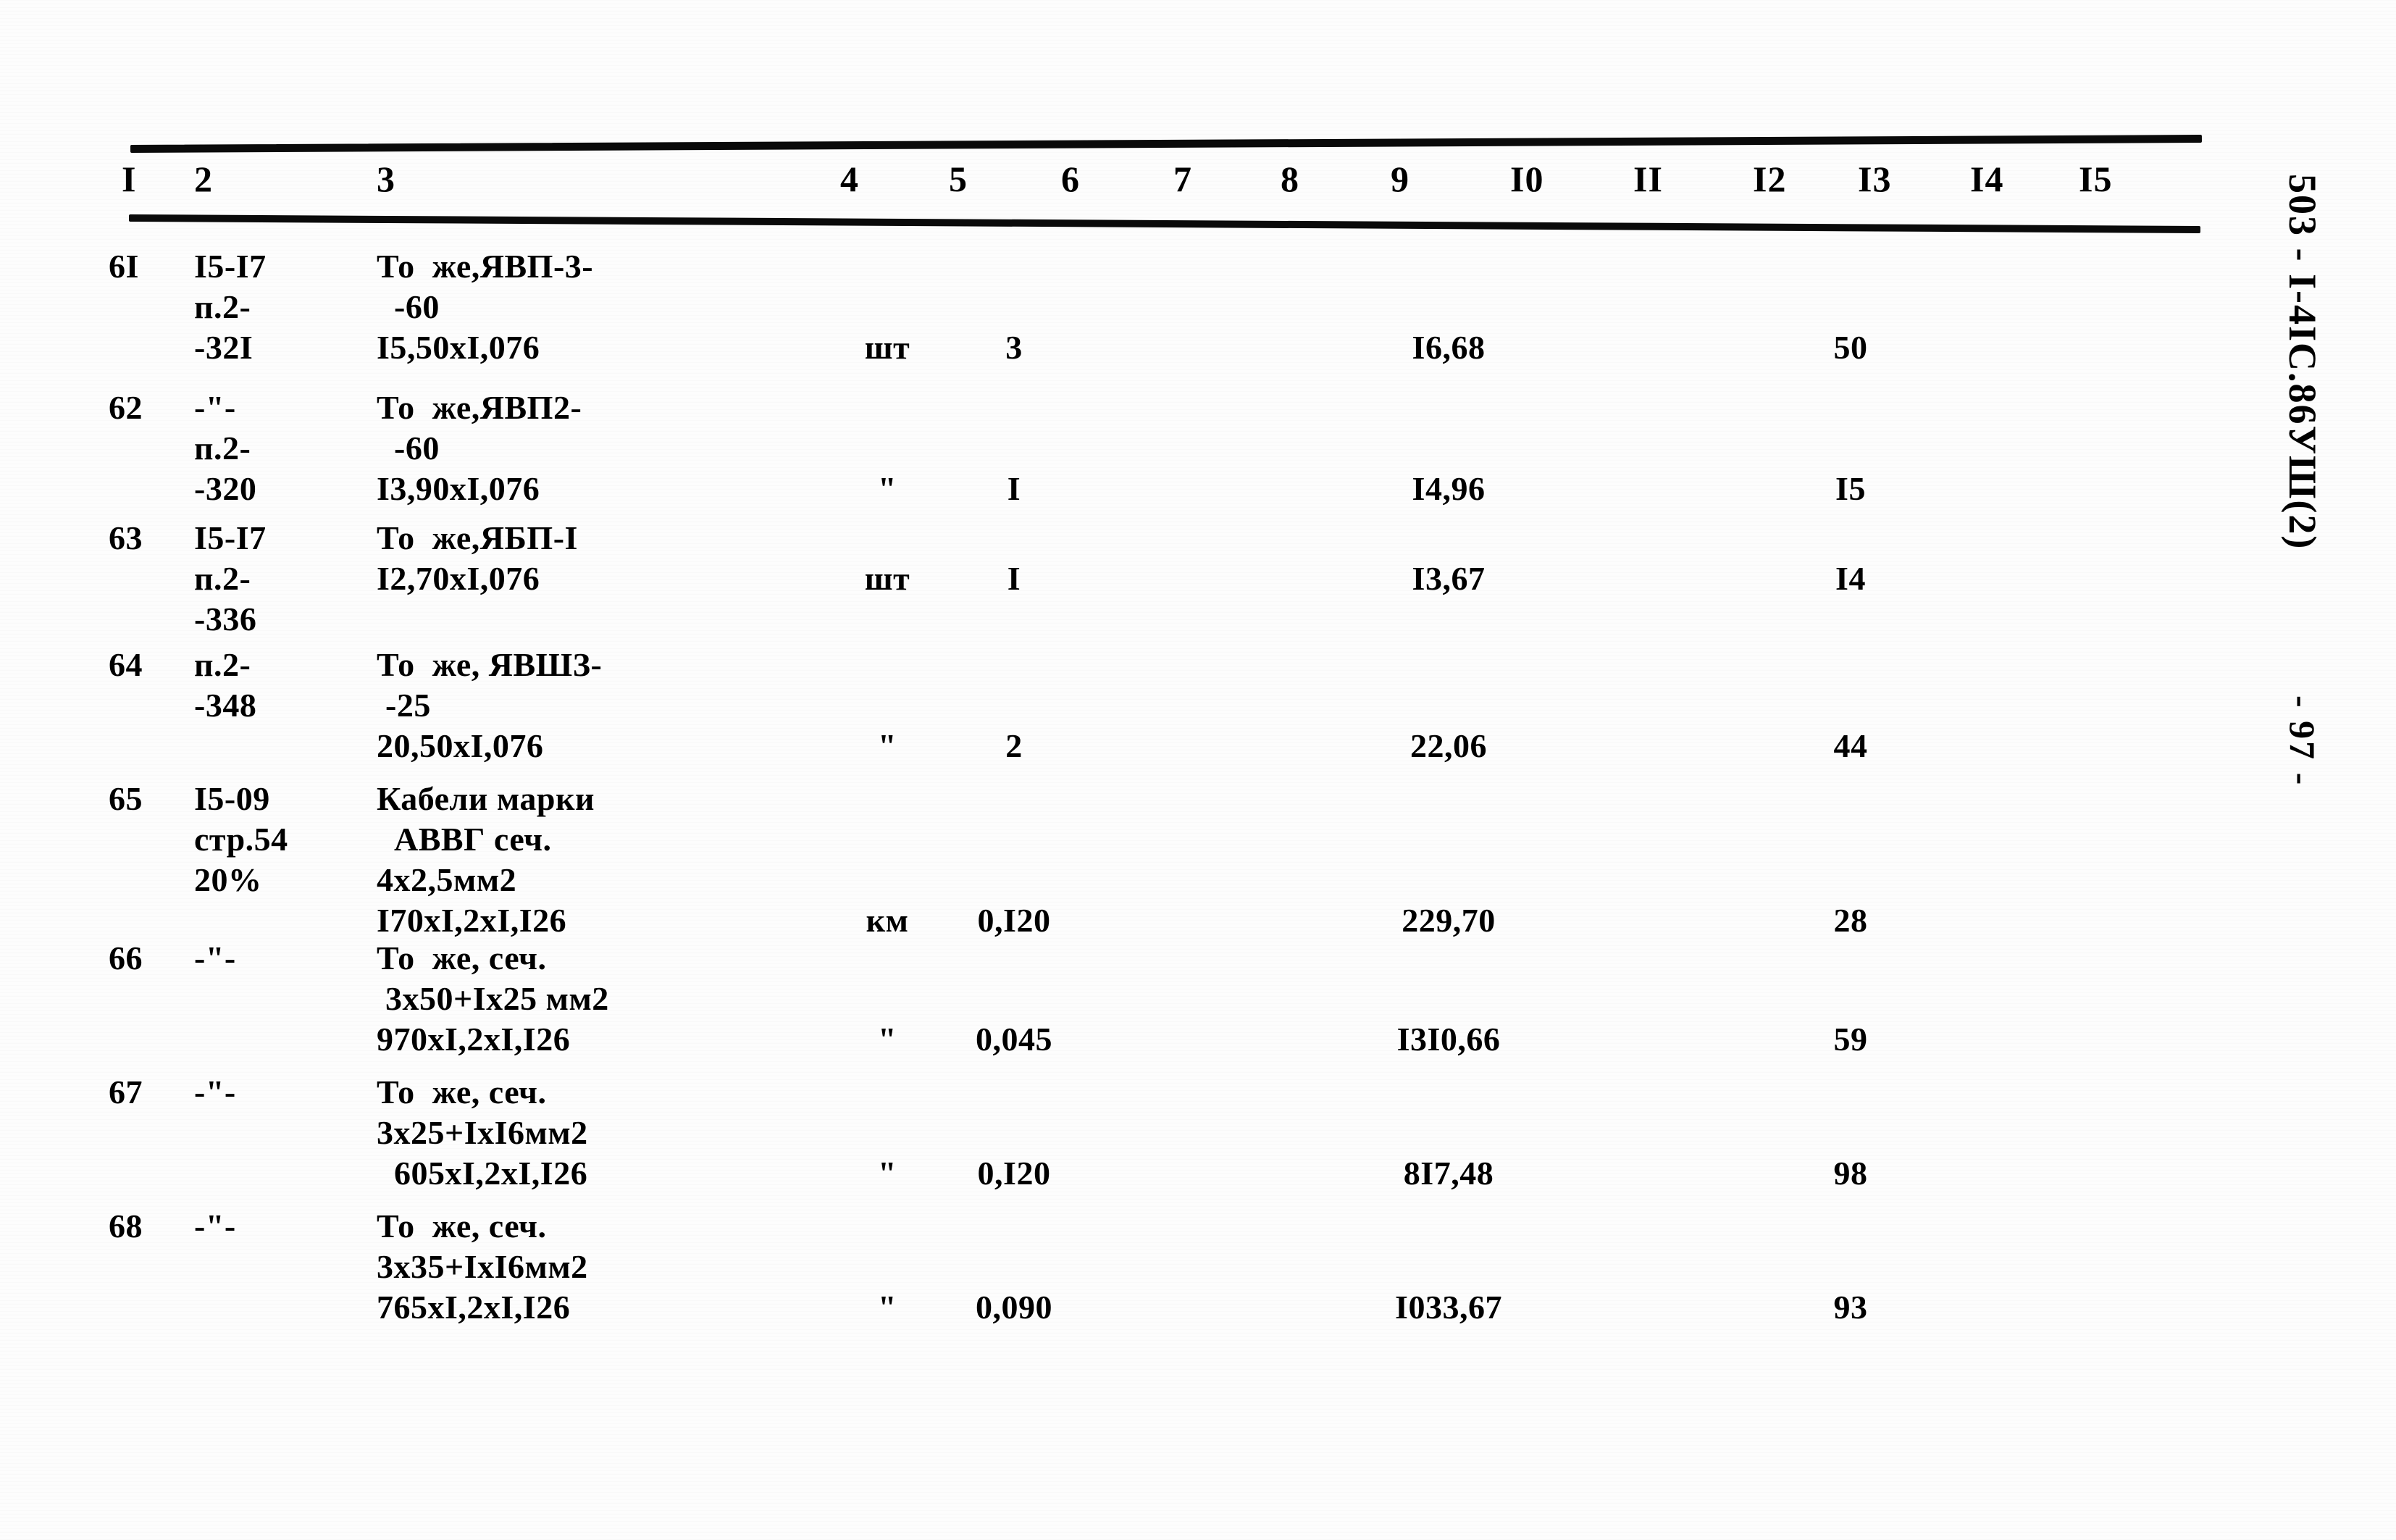  Describe the element at coordinates (225, 448) in the screenshot. I see `row-code: -"- п.2- -320` at that location.